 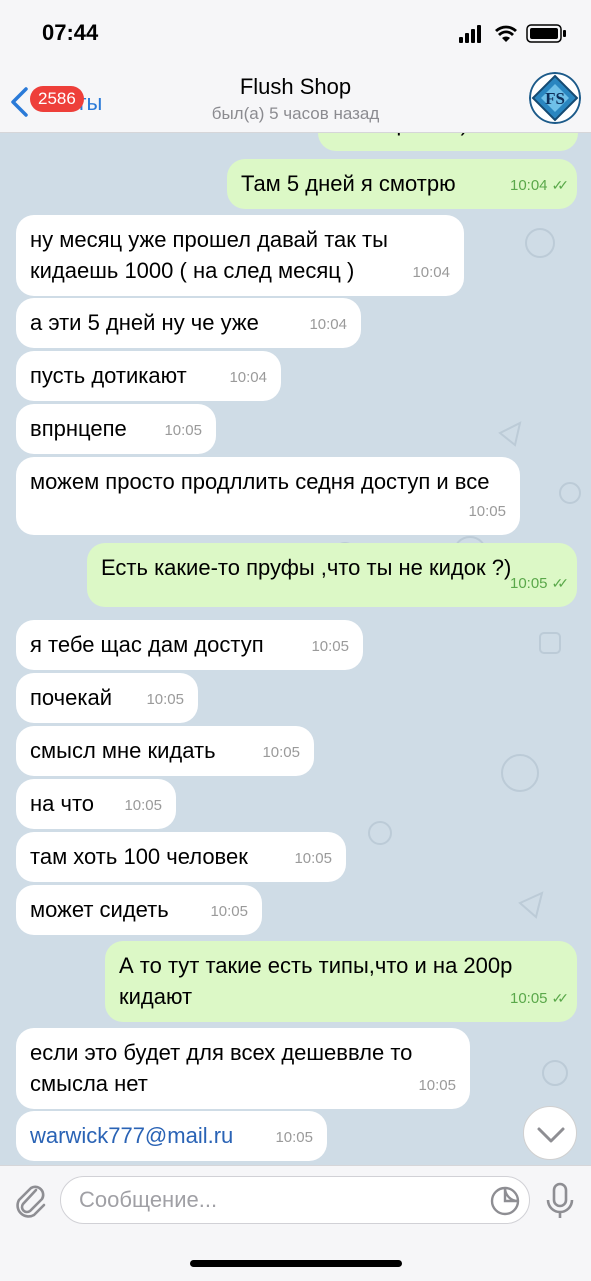 What do you see at coordinates (30, 1200) in the screenshot?
I see `paperclip-icon` at bounding box center [30, 1200].